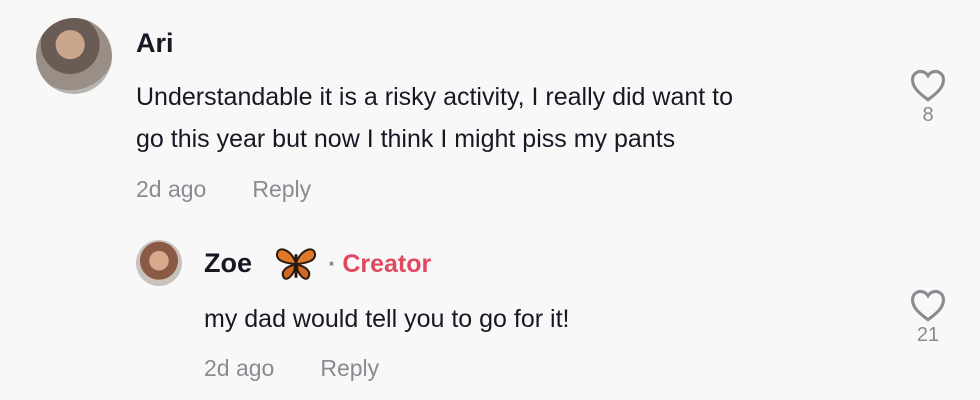 This screenshot has height=400, width=980. I want to click on reply-meta: 2d ago Reply, so click(291, 368).